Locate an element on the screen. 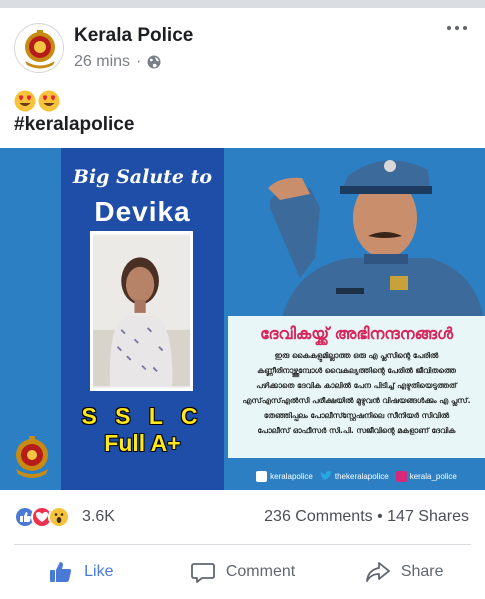 Image resolution: width=485 pixels, height=599 pixels. twitter-handle: thekeralapolice is located at coordinates (354, 476).